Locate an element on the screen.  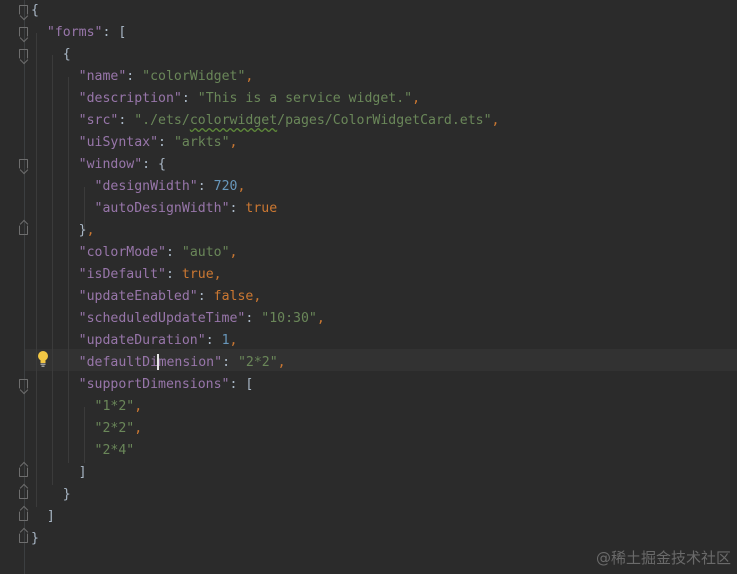
code-token: "This is a service widget." is located at coordinates (305, 98).